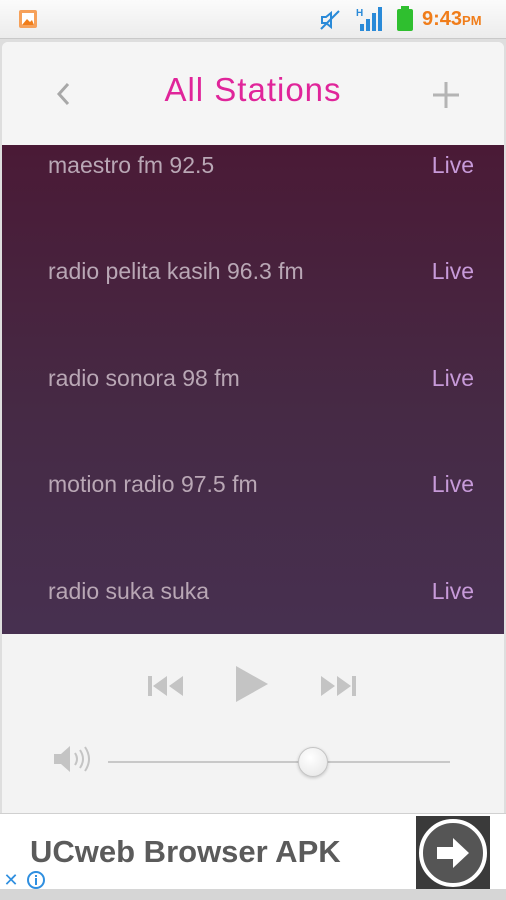 Image resolution: width=506 pixels, height=900 pixels. I want to click on station-row: motion radio 97.5 fm Live, so click(253, 494).